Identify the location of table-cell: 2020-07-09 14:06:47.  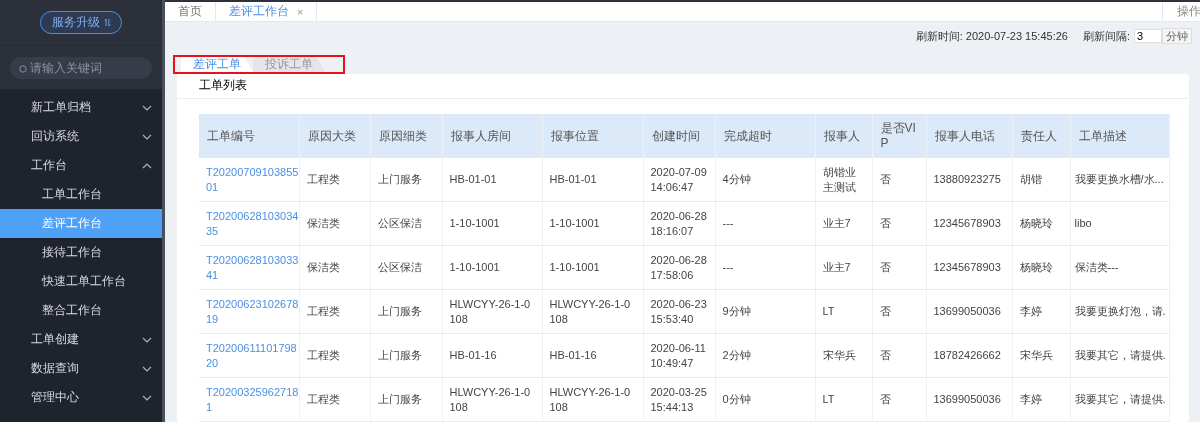
(679, 180).